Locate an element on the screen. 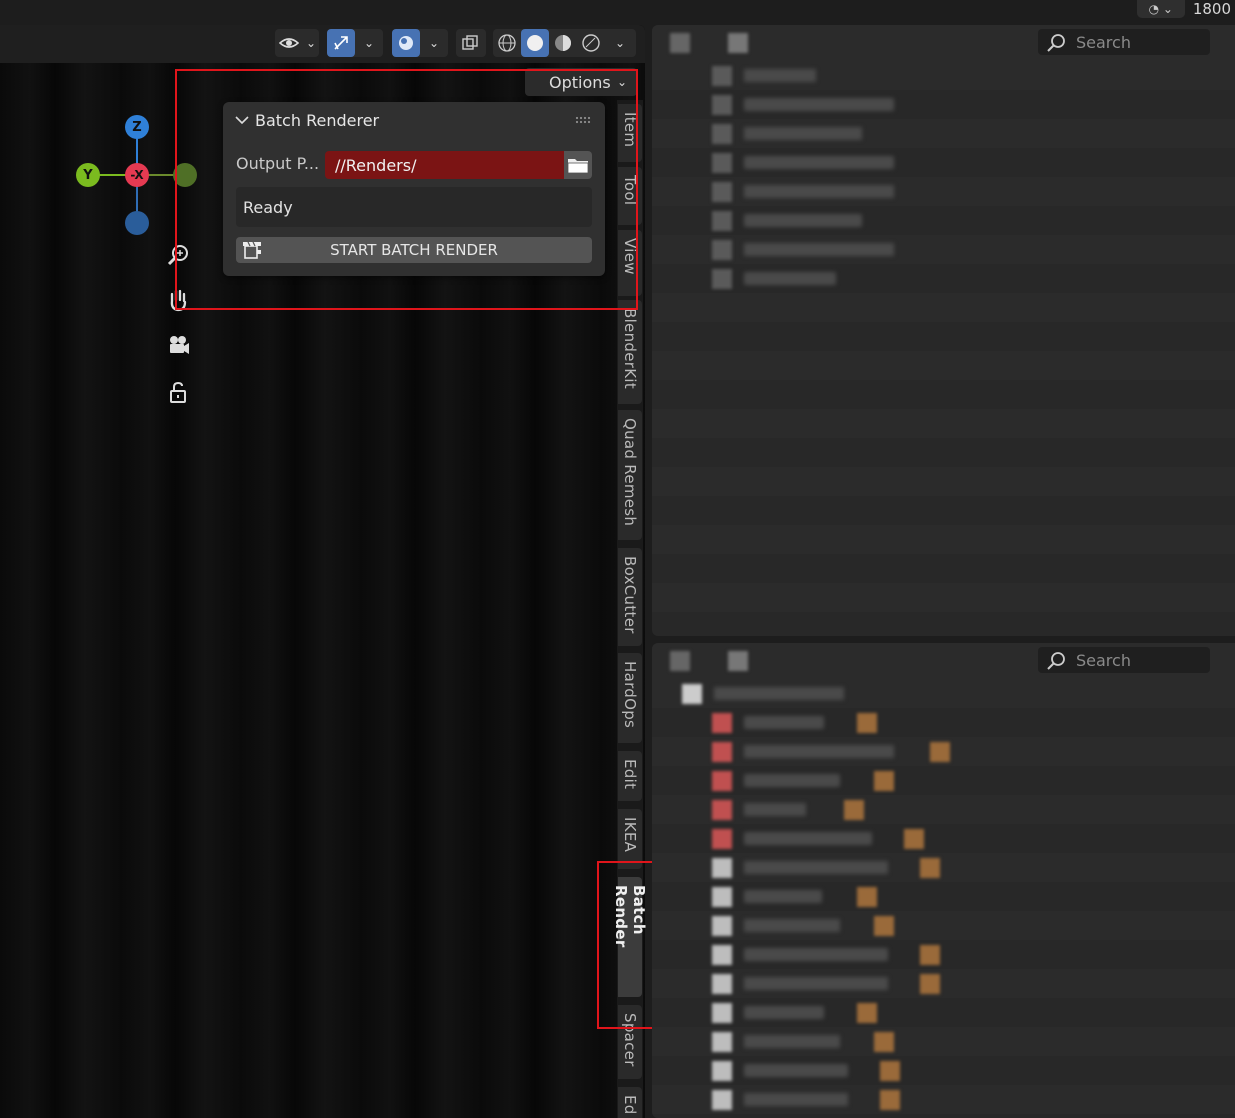 This screenshot has height=1118, width=1235. gizmo-dropdown: ⌄ is located at coordinates (355, 43).